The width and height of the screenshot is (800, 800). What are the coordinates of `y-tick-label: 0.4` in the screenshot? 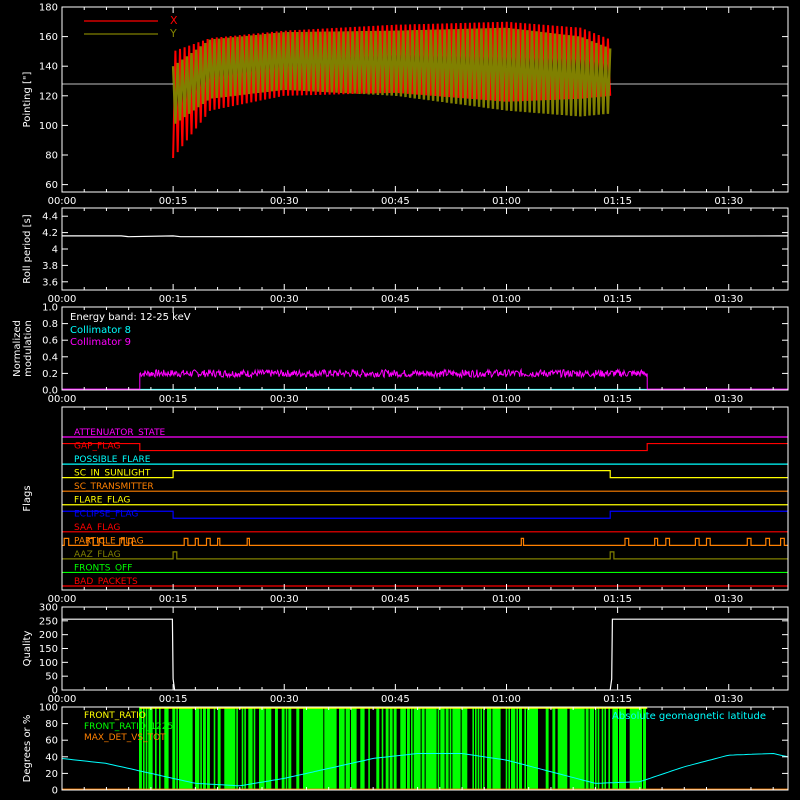 It's located at (50, 357).